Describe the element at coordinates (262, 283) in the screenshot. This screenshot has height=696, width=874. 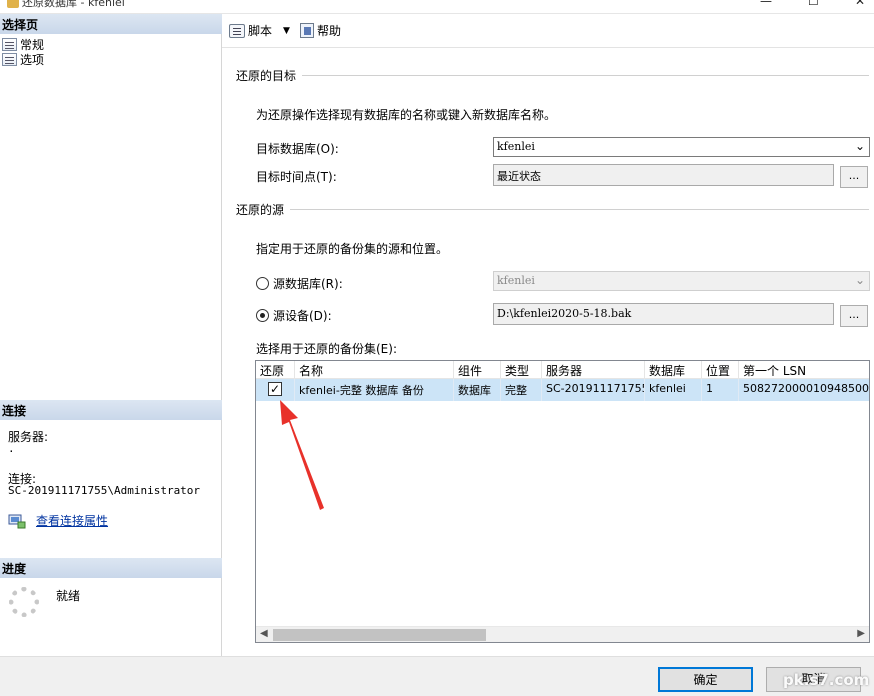
I see `radio-button` at that location.